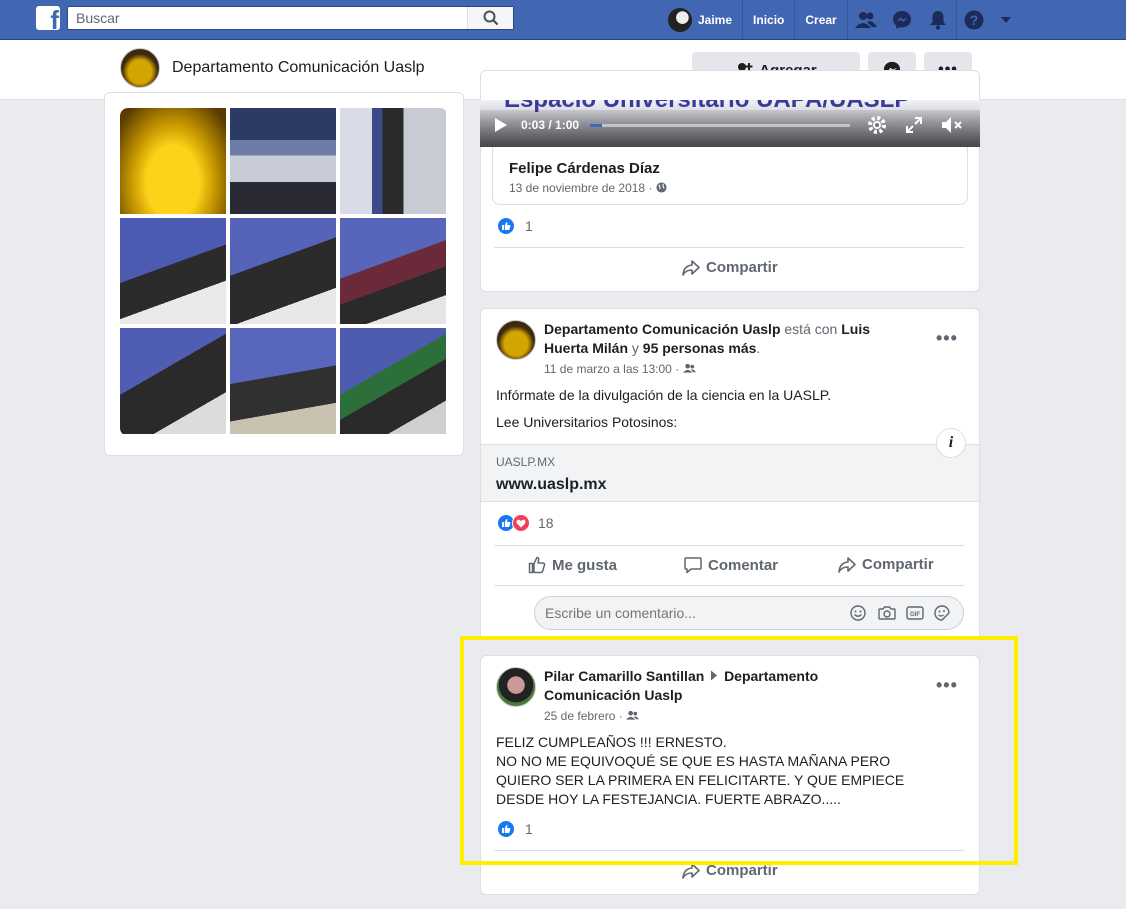 This screenshot has height=909, width=1126. What do you see at coordinates (769, 20) in the screenshot?
I see `home-link: Inicio` at bounding box center [769, 20].